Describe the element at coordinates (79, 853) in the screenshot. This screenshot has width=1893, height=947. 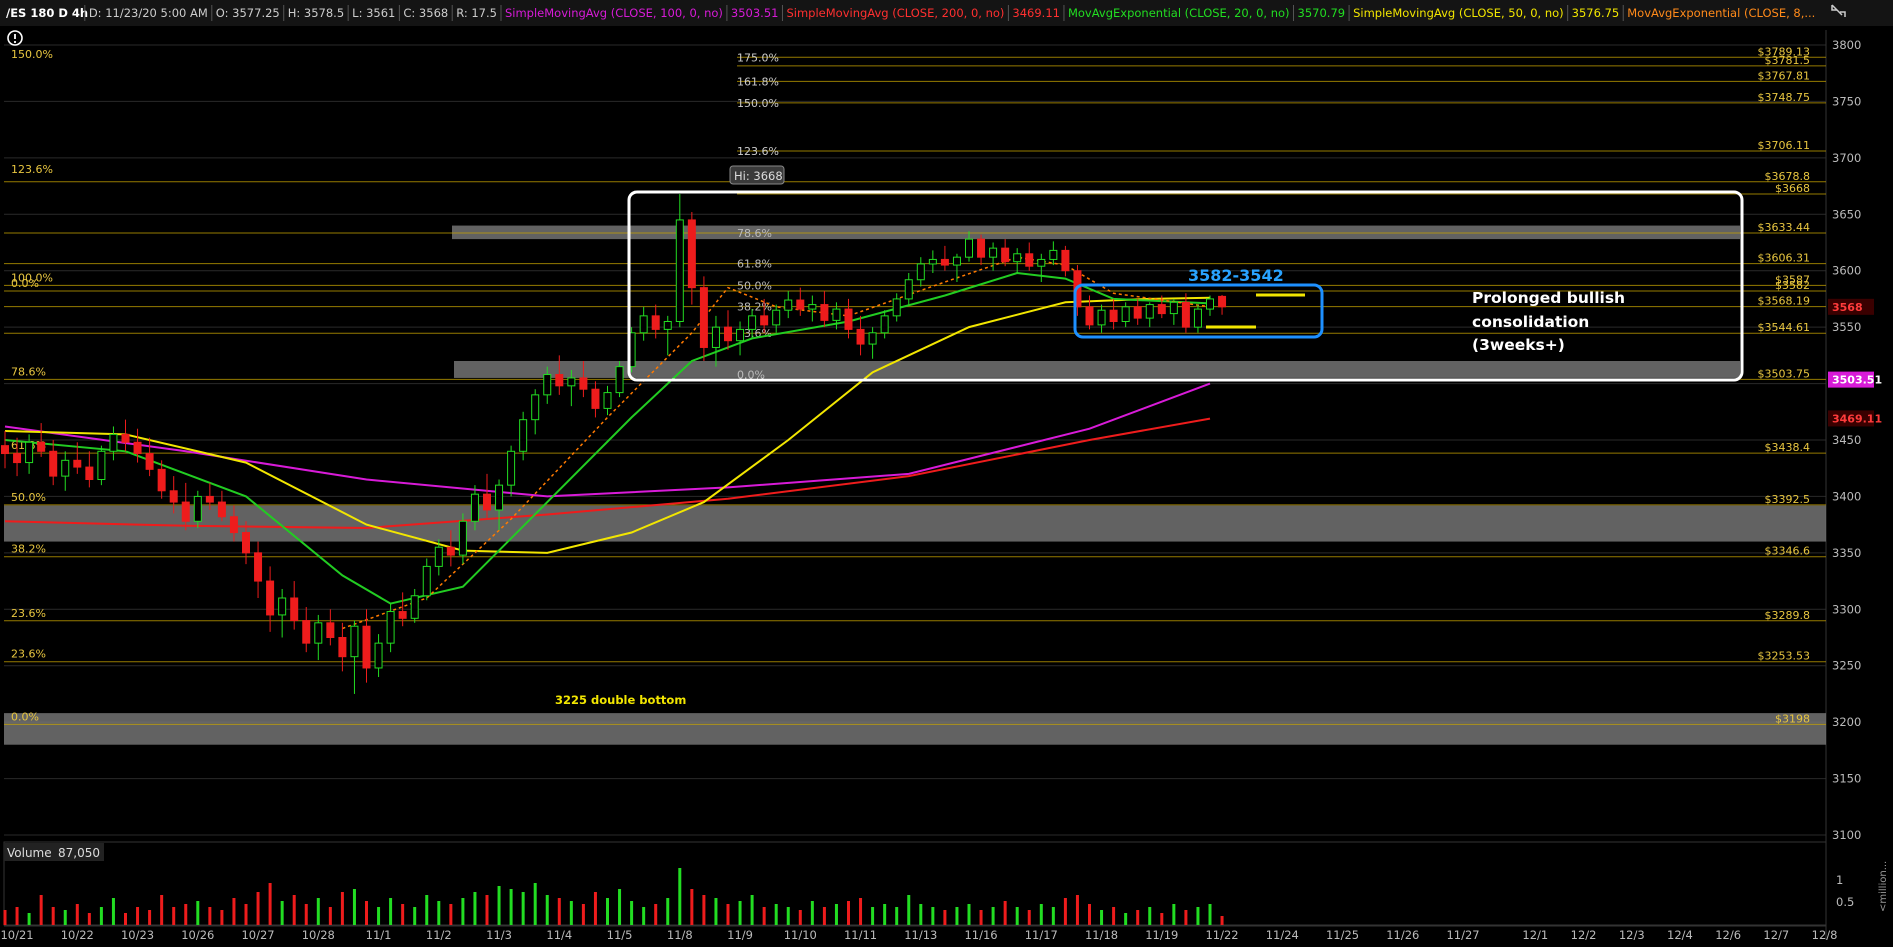
I see `volume-value: 87,050` at that location.